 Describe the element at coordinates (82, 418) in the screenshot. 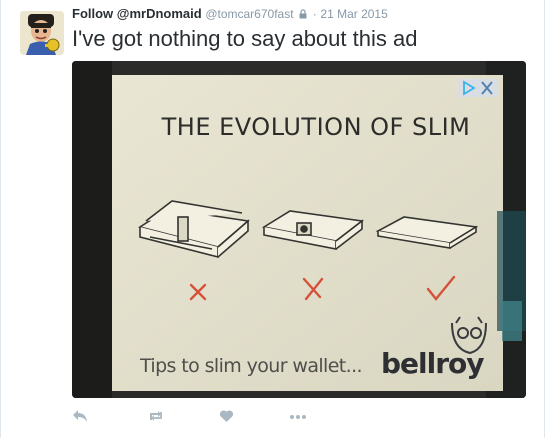

I see `reply-icon` at that location.